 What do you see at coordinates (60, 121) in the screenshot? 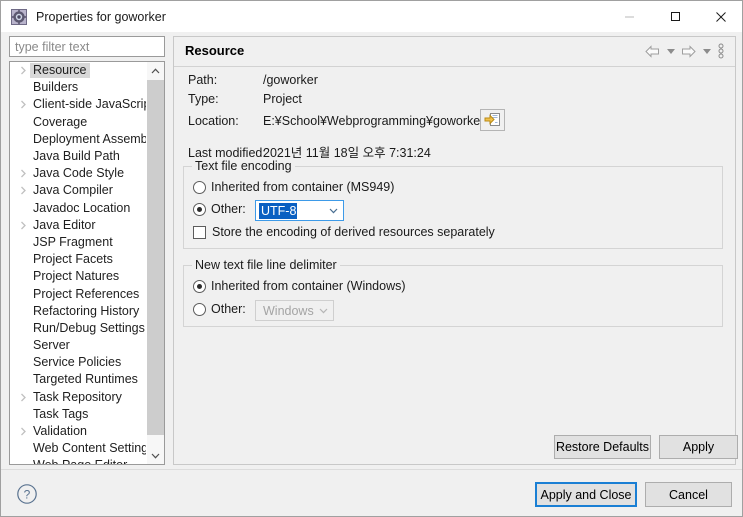
I see `sidebar-item-label: Coverage` at bounding box center [60, 121].